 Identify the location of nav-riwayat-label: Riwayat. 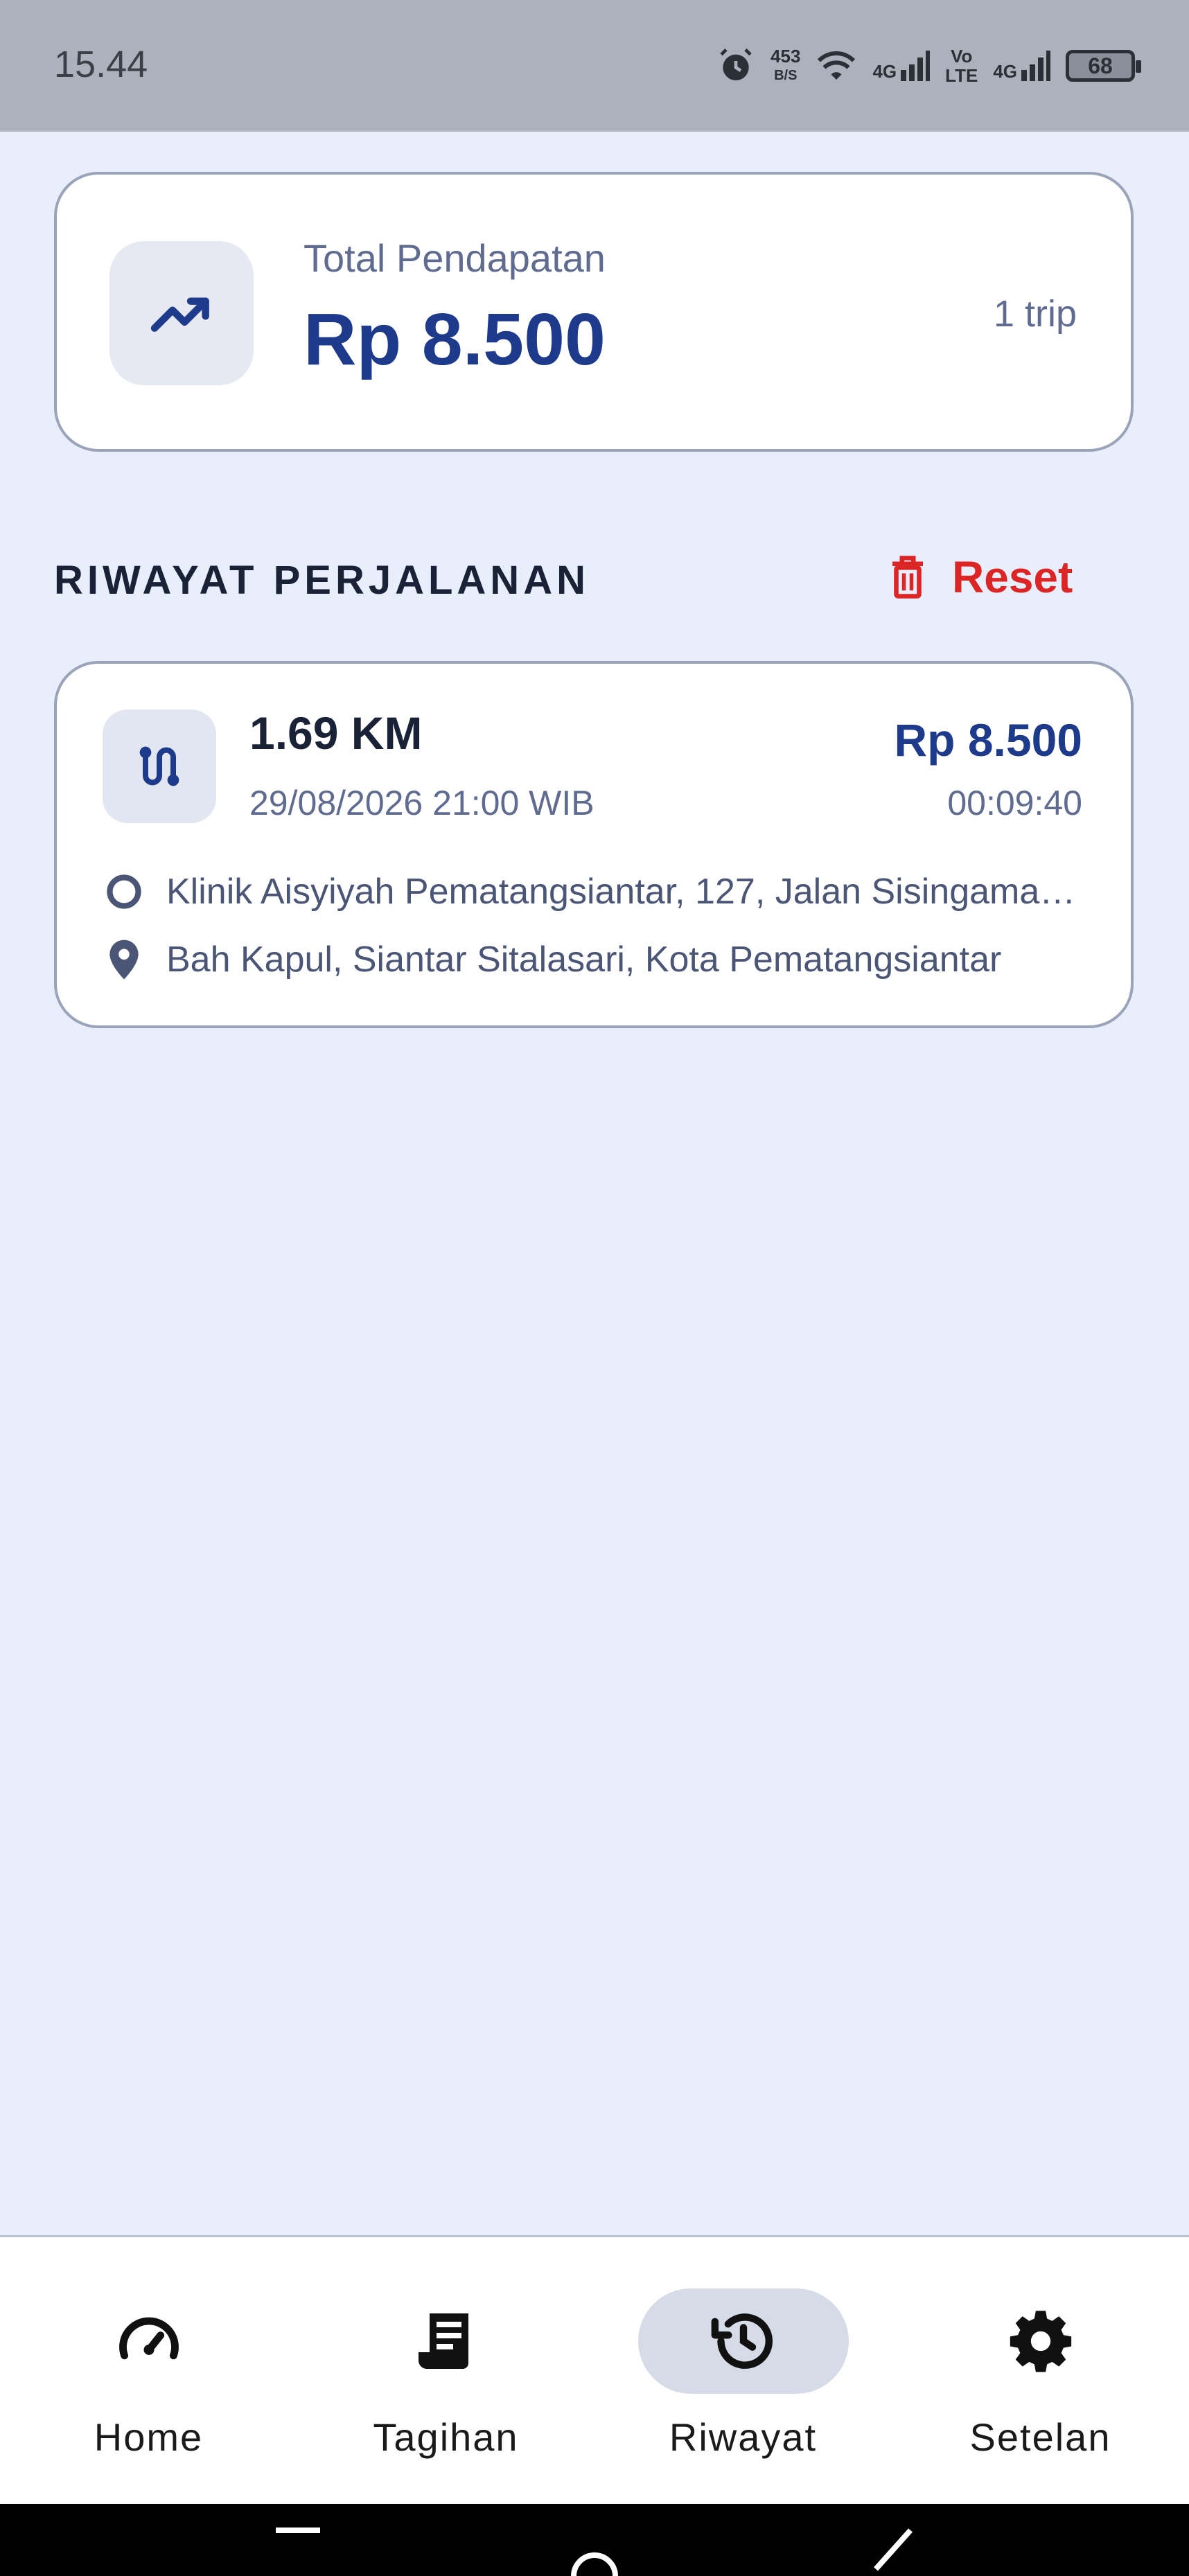
(744, 2437).